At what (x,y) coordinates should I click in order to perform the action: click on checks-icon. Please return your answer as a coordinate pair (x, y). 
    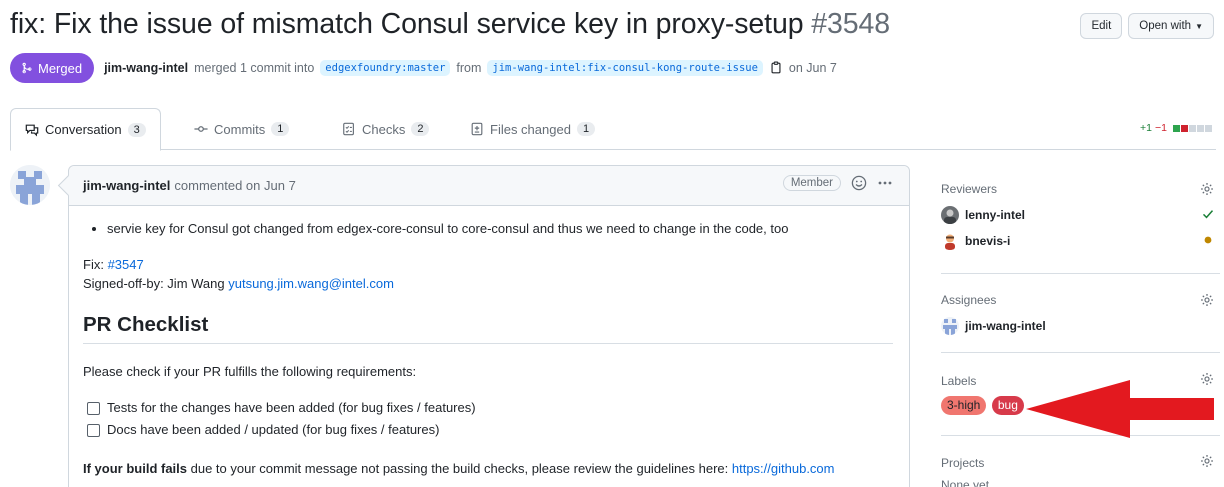
    Looking at the image, I should click on (348, 129).